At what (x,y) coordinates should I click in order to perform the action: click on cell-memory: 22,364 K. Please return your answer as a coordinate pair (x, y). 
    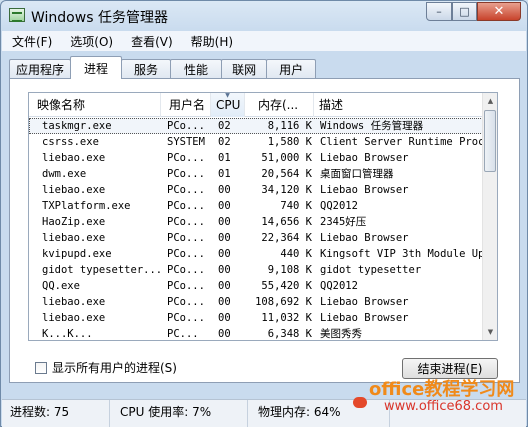
    Looking at the image, I should click on (286, 238).